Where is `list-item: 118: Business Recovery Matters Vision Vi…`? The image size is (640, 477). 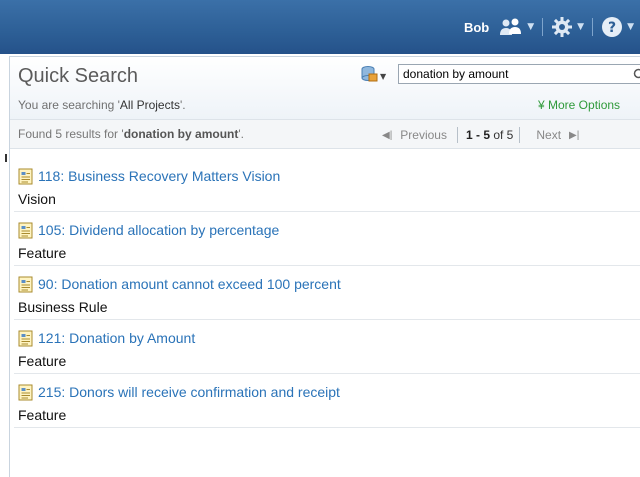 list-item: 118: Business Recovery Matters Vision Vi… is located at coordinates (327, 185).